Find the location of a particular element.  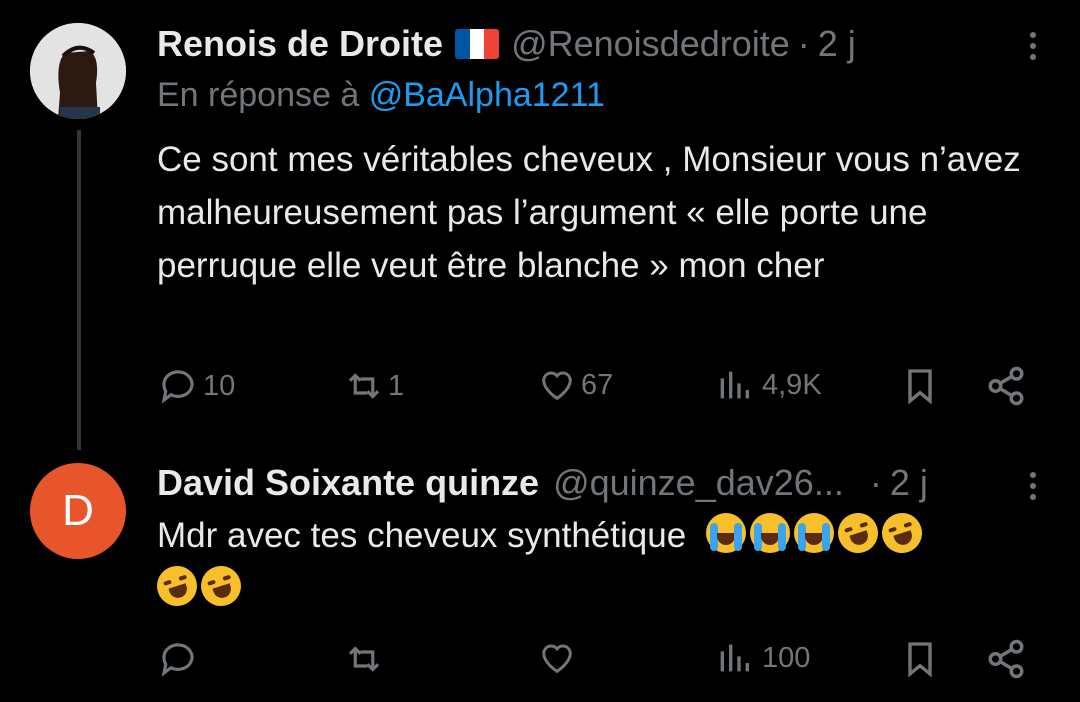

display-name: David Soixante quinze is located at coordinates (348, 483).